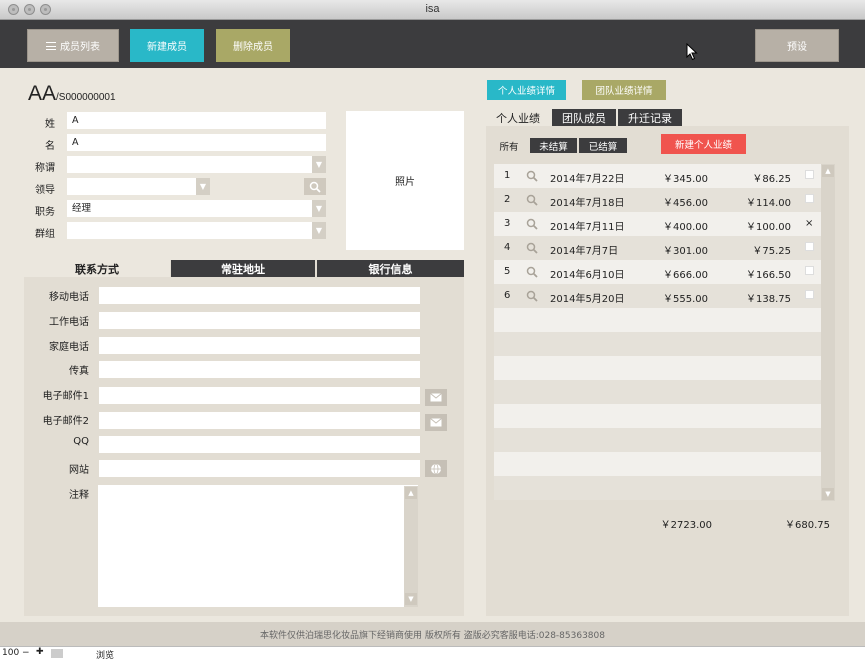  Describe the element at coordinates (518, 117) in the screenshot. I see `tab-personal-perf: 个人业绩` at that location.